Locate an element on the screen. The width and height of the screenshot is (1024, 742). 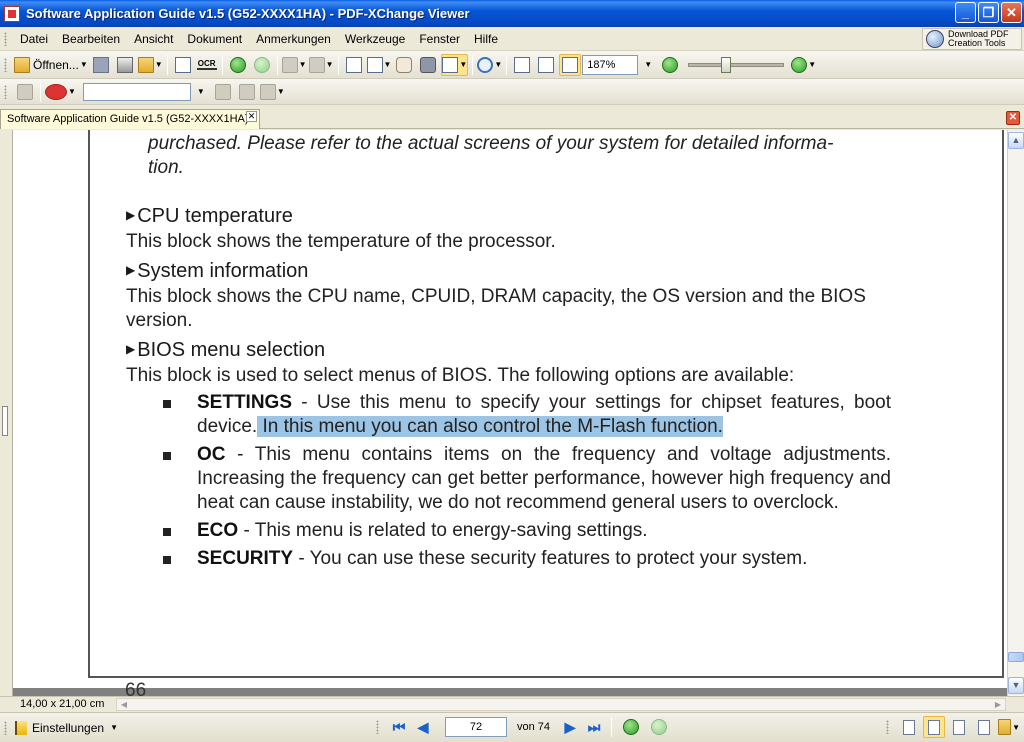
next-view-button is located at coordinates (659, 727).